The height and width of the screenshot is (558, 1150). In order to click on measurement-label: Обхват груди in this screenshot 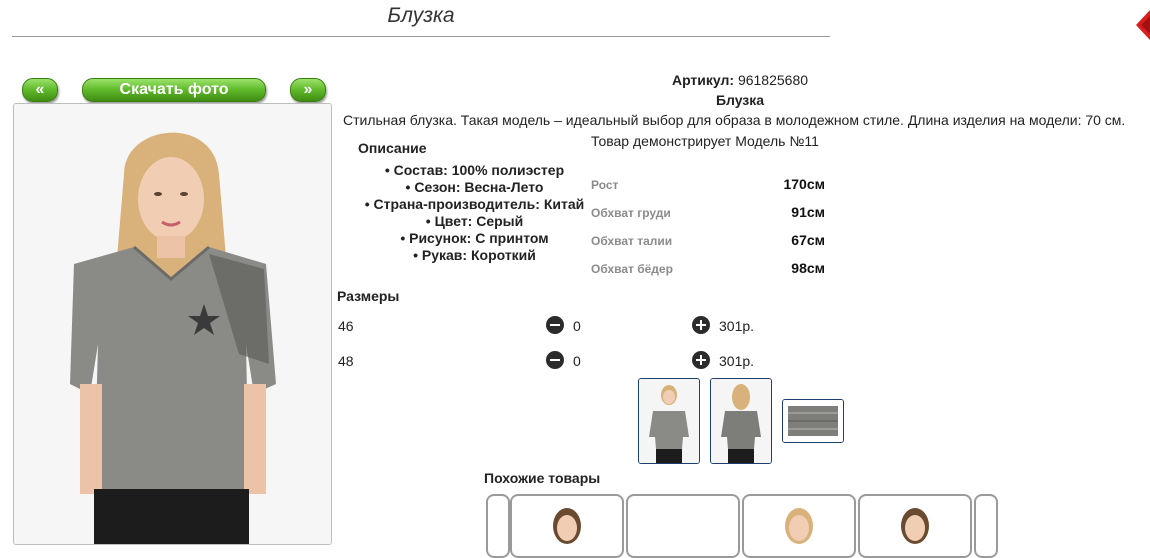, I will do `click(631, 213)`.